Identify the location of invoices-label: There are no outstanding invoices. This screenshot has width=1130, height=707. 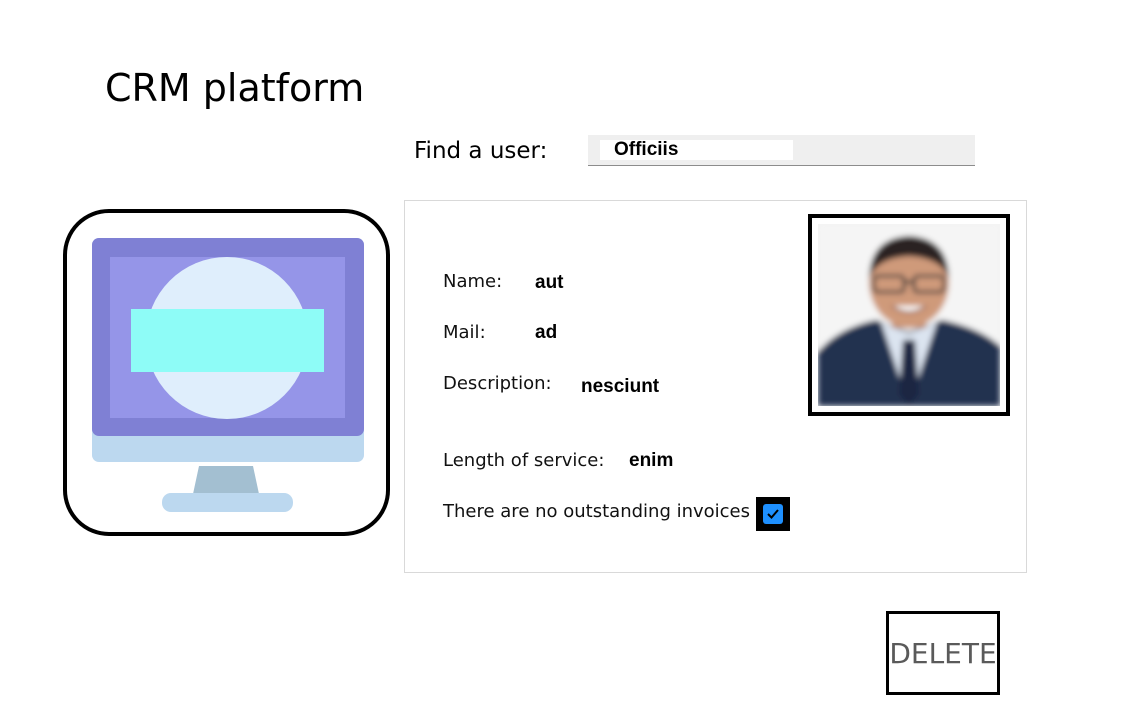
(597, 511).